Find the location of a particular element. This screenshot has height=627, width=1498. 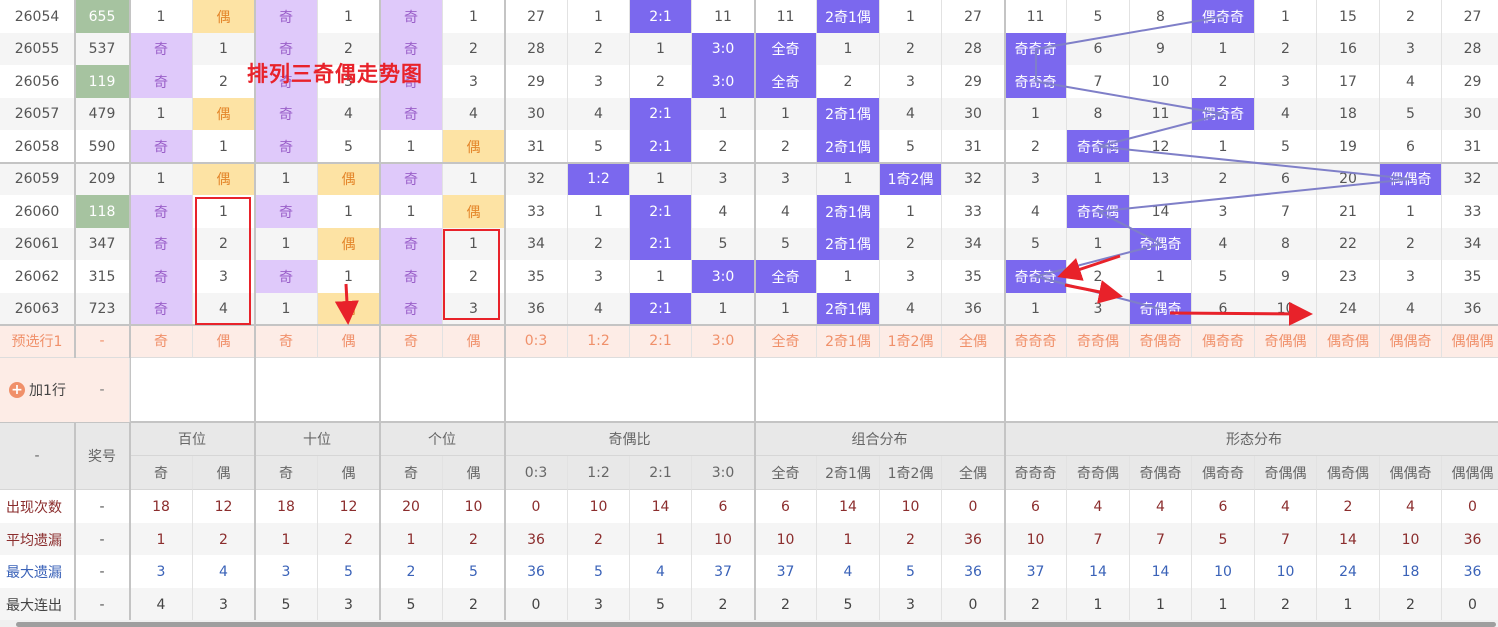

miss-count-cell: 12 is located at coordinates (1161, 146).